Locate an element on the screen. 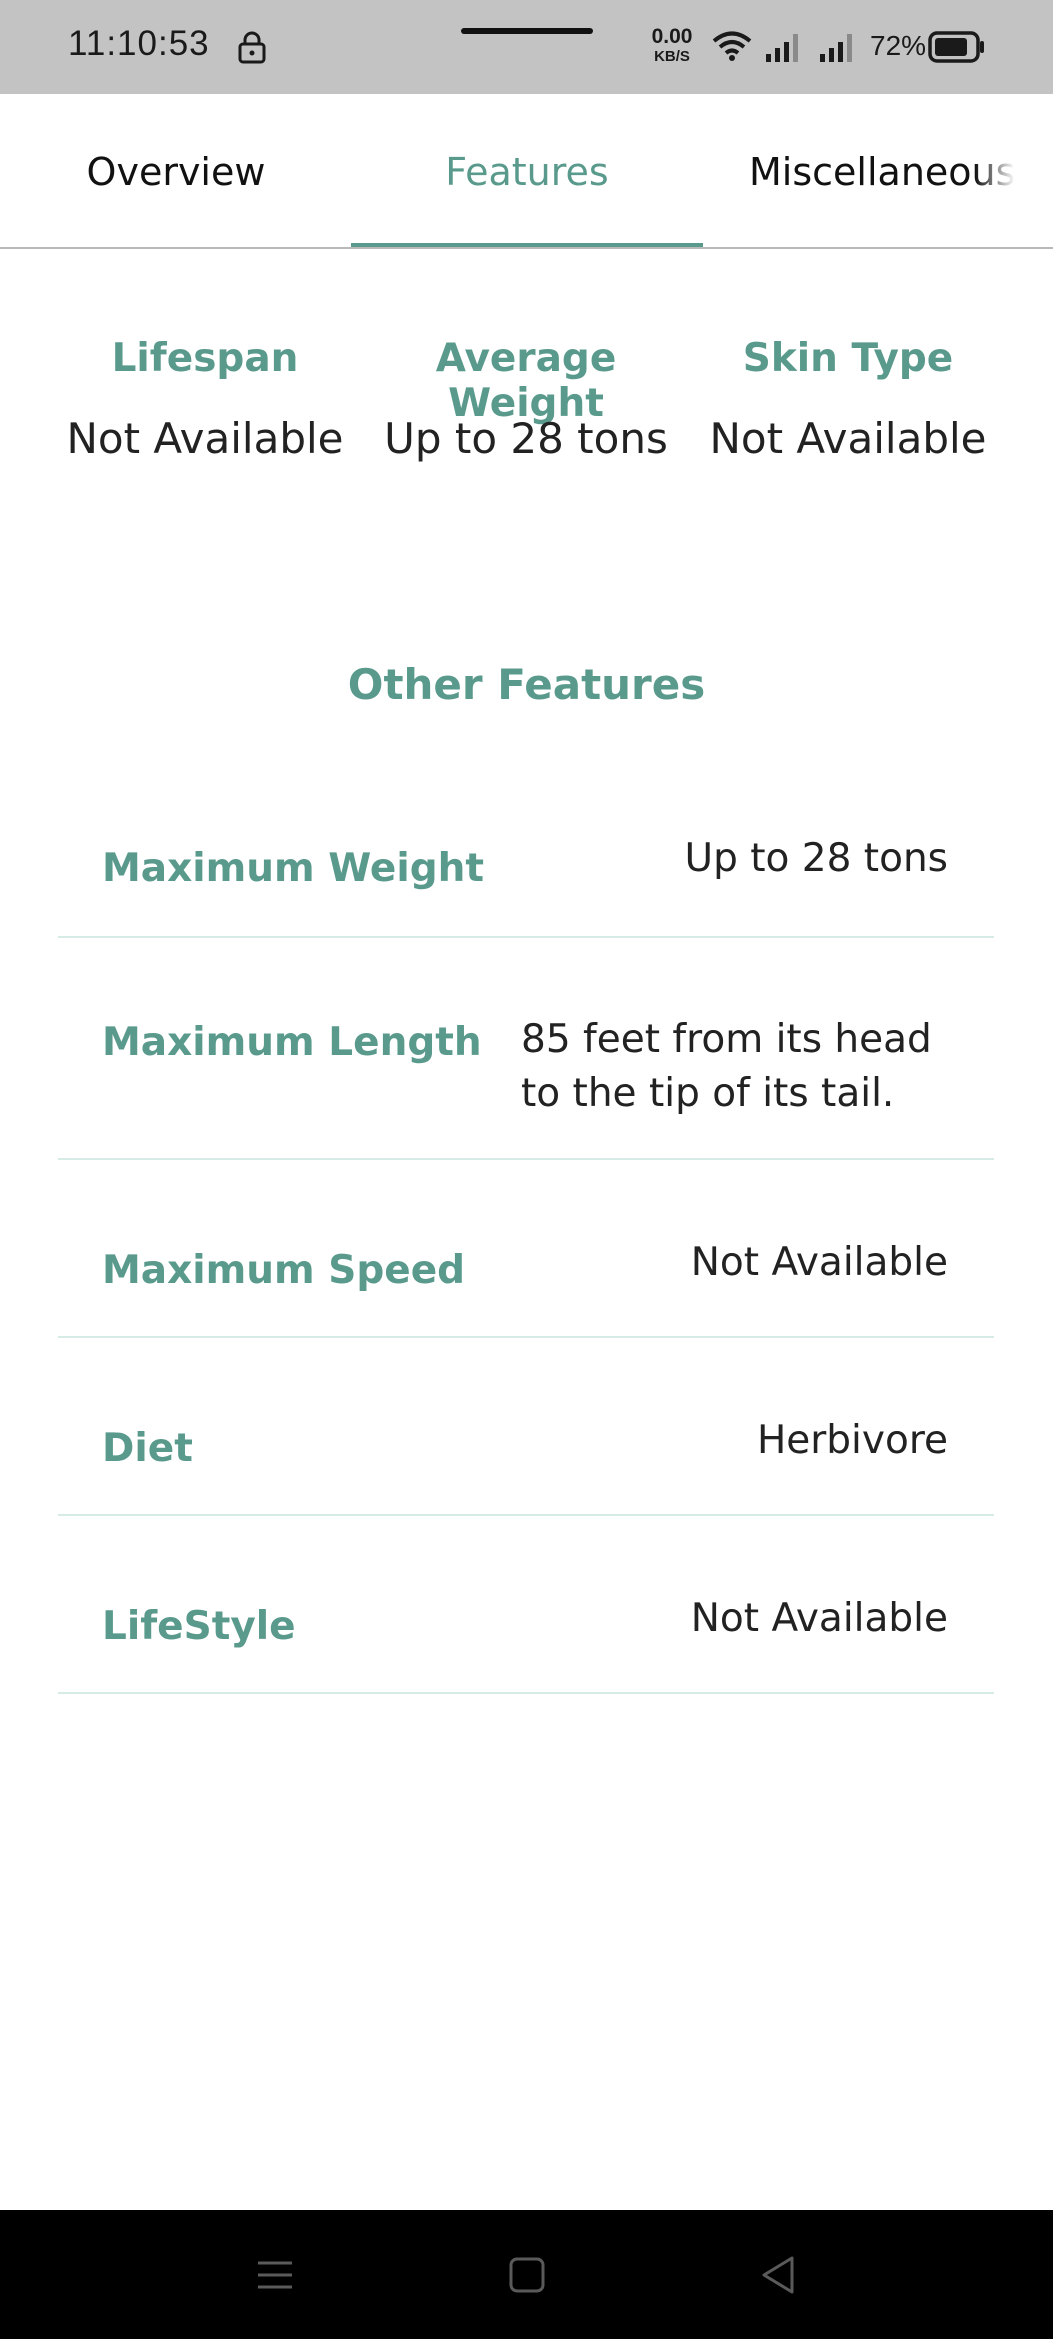  tab-features: Features is located at coordinates (527, 170).